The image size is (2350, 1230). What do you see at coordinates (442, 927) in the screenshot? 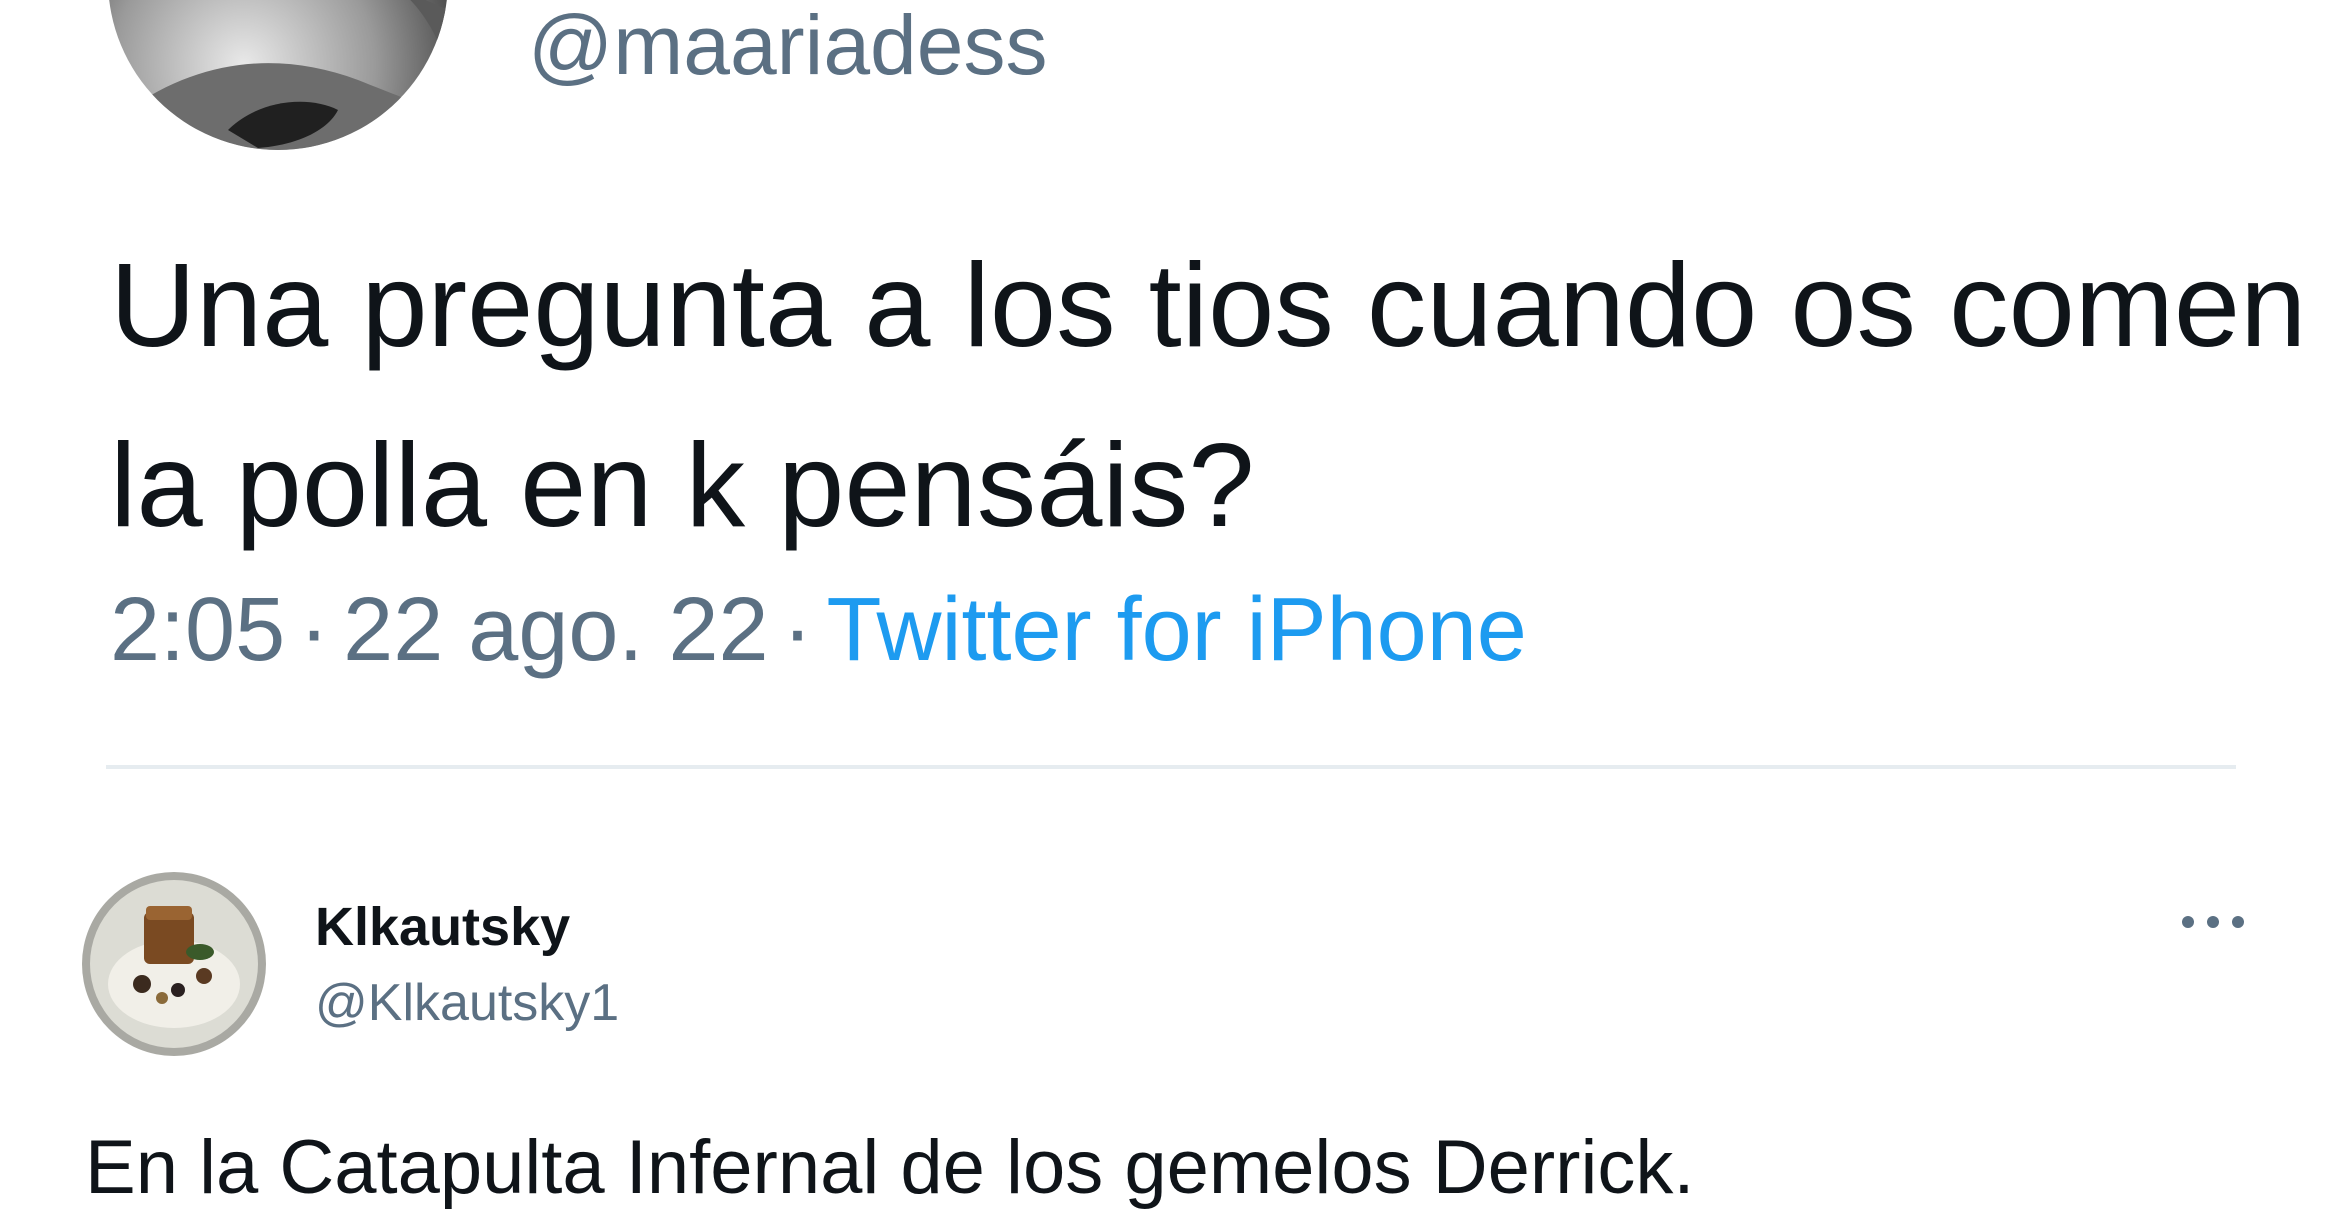
I see `reply-display-name: Klkautsky` at bounding box center [442, 927].